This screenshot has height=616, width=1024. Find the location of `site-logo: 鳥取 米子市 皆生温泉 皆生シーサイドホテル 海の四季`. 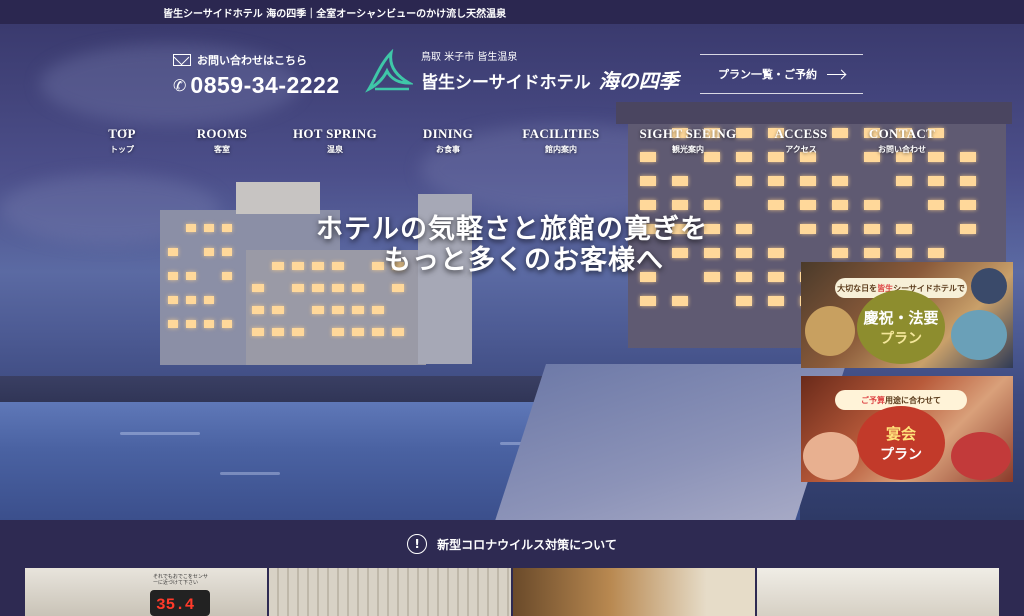

site-logo: 鳥取 米子市 皆生温泉 皆生シーサイドホテル 海の四季 is located at coordinates (522, 71).